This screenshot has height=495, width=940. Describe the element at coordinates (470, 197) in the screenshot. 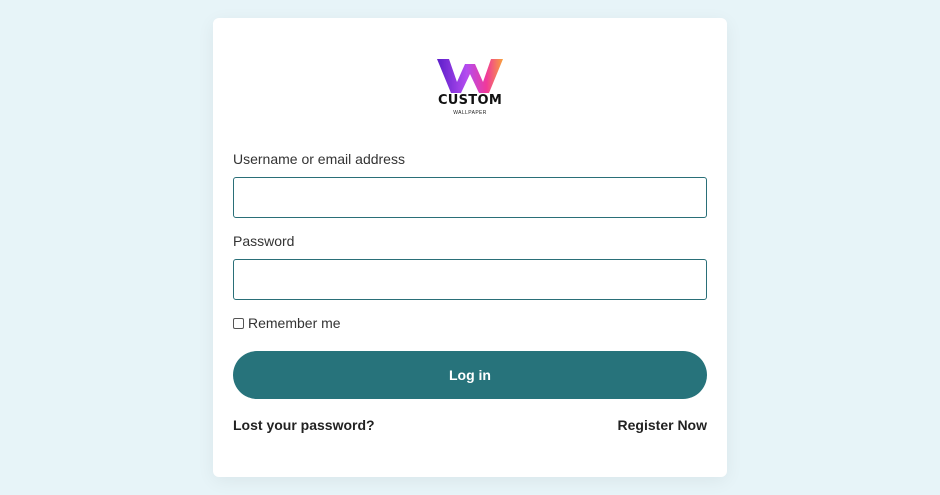

I see `username-input` at that location.